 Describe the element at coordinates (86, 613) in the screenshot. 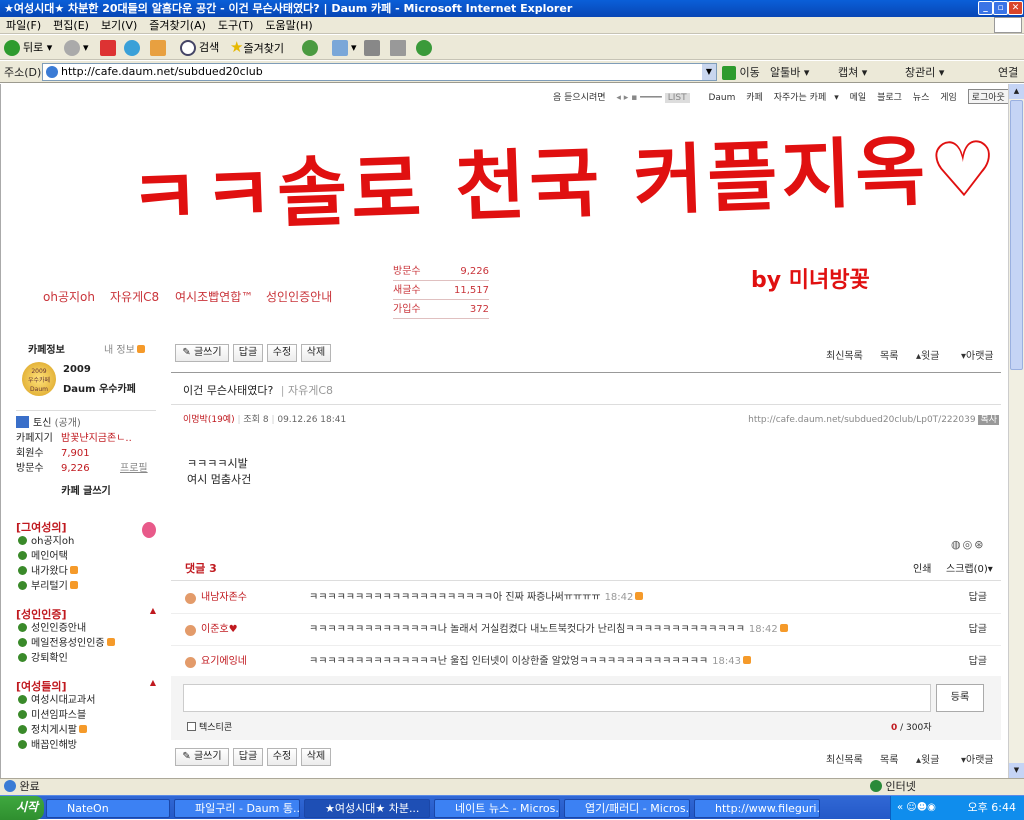

I see `sidebar-group-title: [성인인증] ▲` at that location.